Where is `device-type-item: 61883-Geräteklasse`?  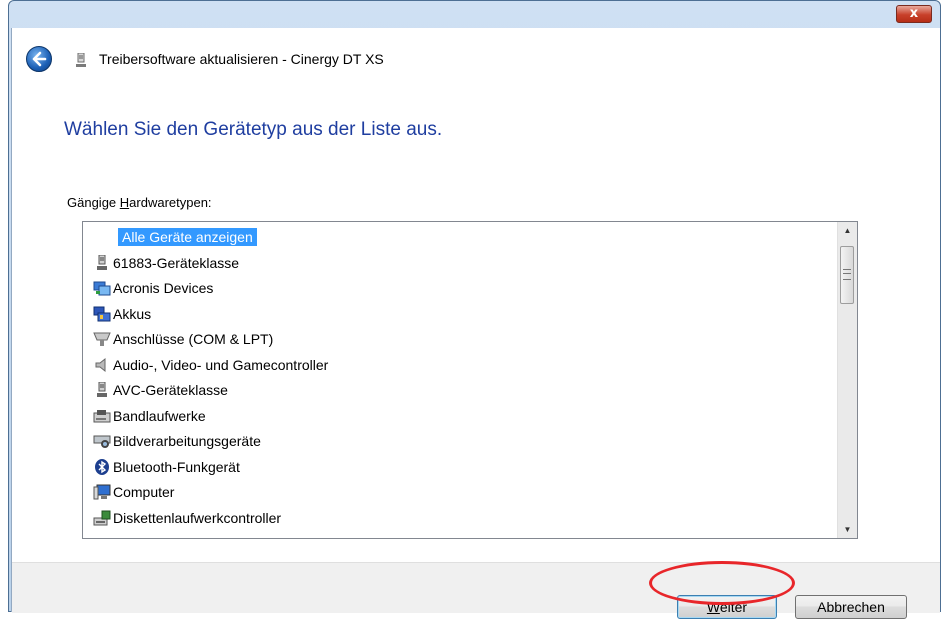
device-type-item: 61883-Geräteklasse is located at coordinates (166, 263).